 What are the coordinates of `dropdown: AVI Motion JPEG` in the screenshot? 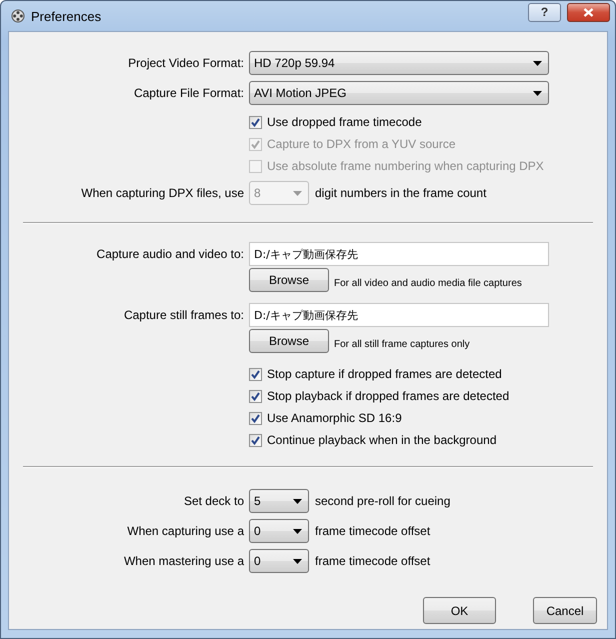 It's located at (399, 93).